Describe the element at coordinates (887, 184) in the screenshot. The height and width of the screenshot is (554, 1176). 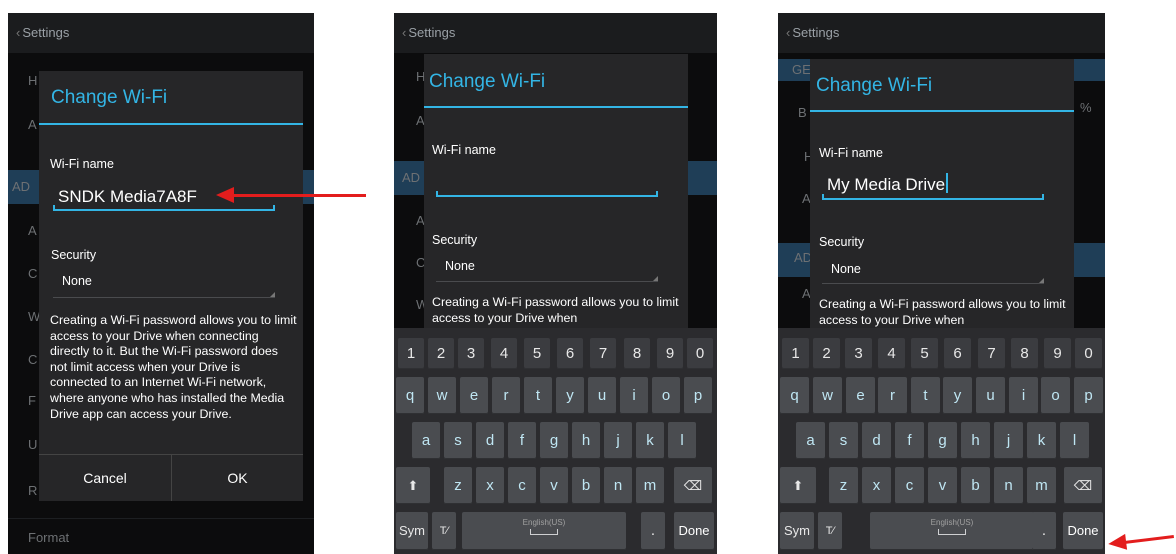
I see `wifi-name-input: My Media Drive` at that location.